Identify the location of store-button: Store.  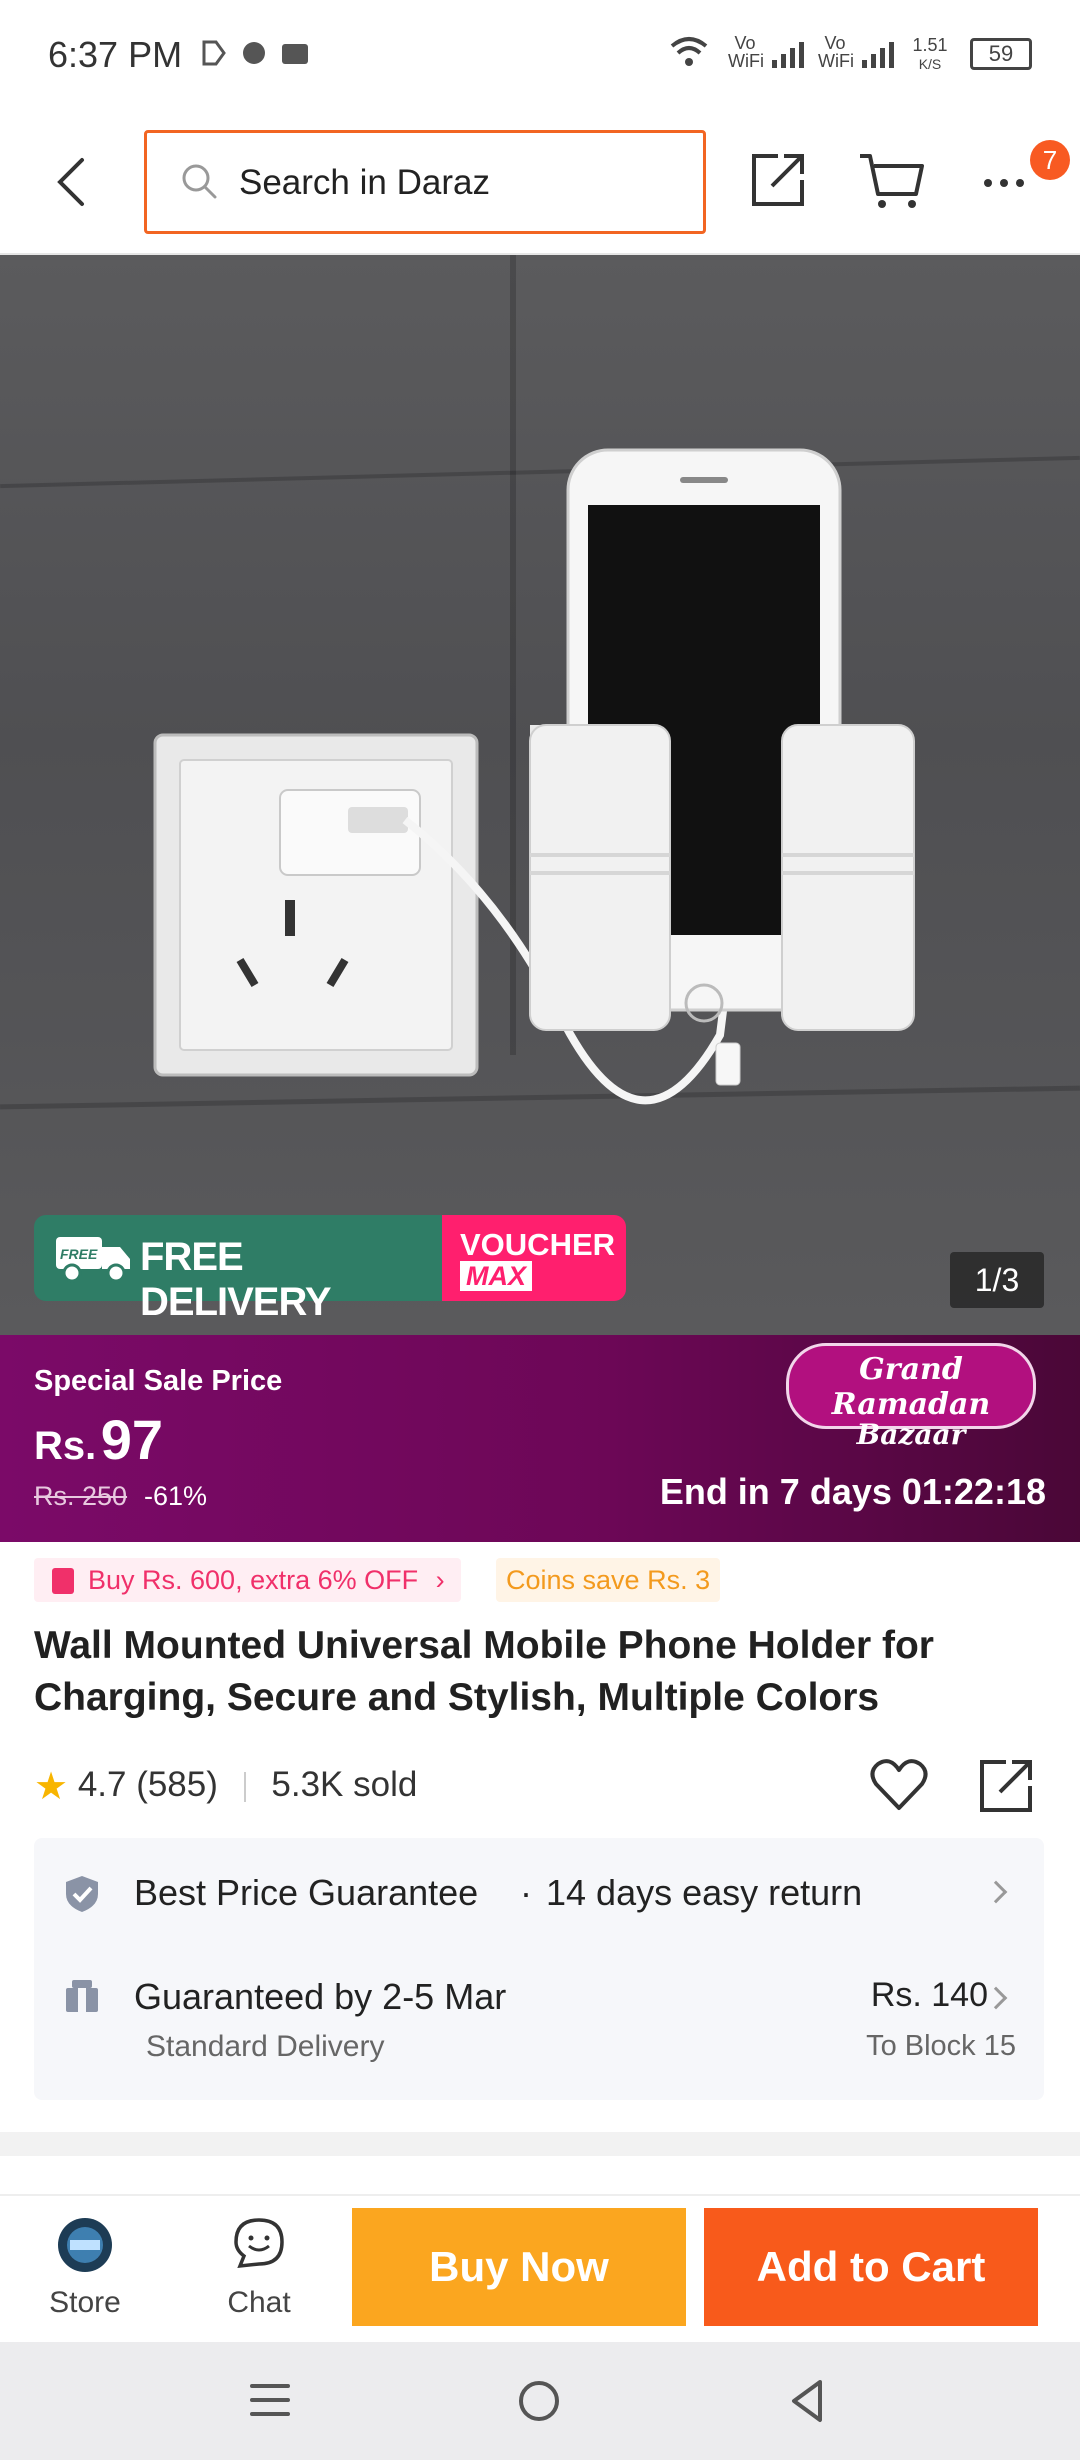
(85, 2270).